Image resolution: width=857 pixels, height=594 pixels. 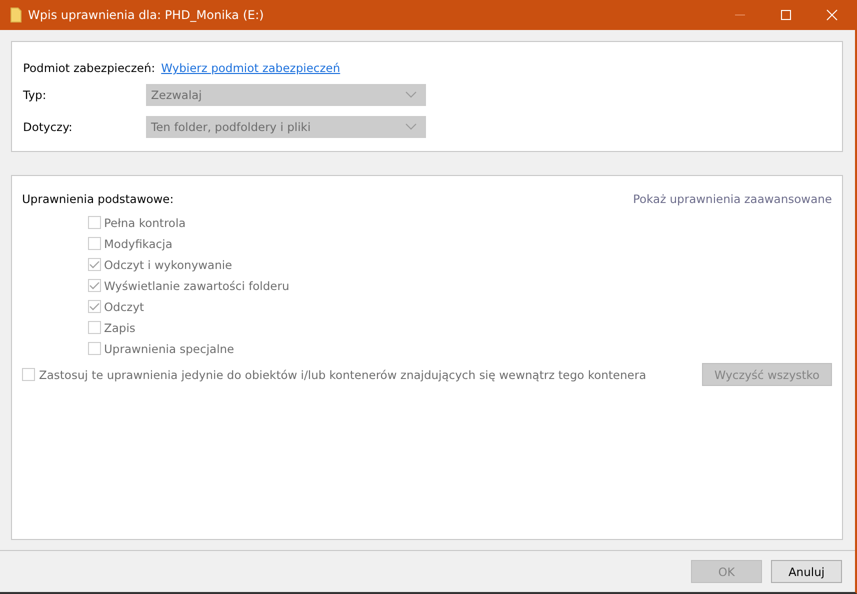 What do you see at coordinates (806, 571) in the screenshot?
I see `dialog-button: Anuluj` at bounding box center [806, 571].